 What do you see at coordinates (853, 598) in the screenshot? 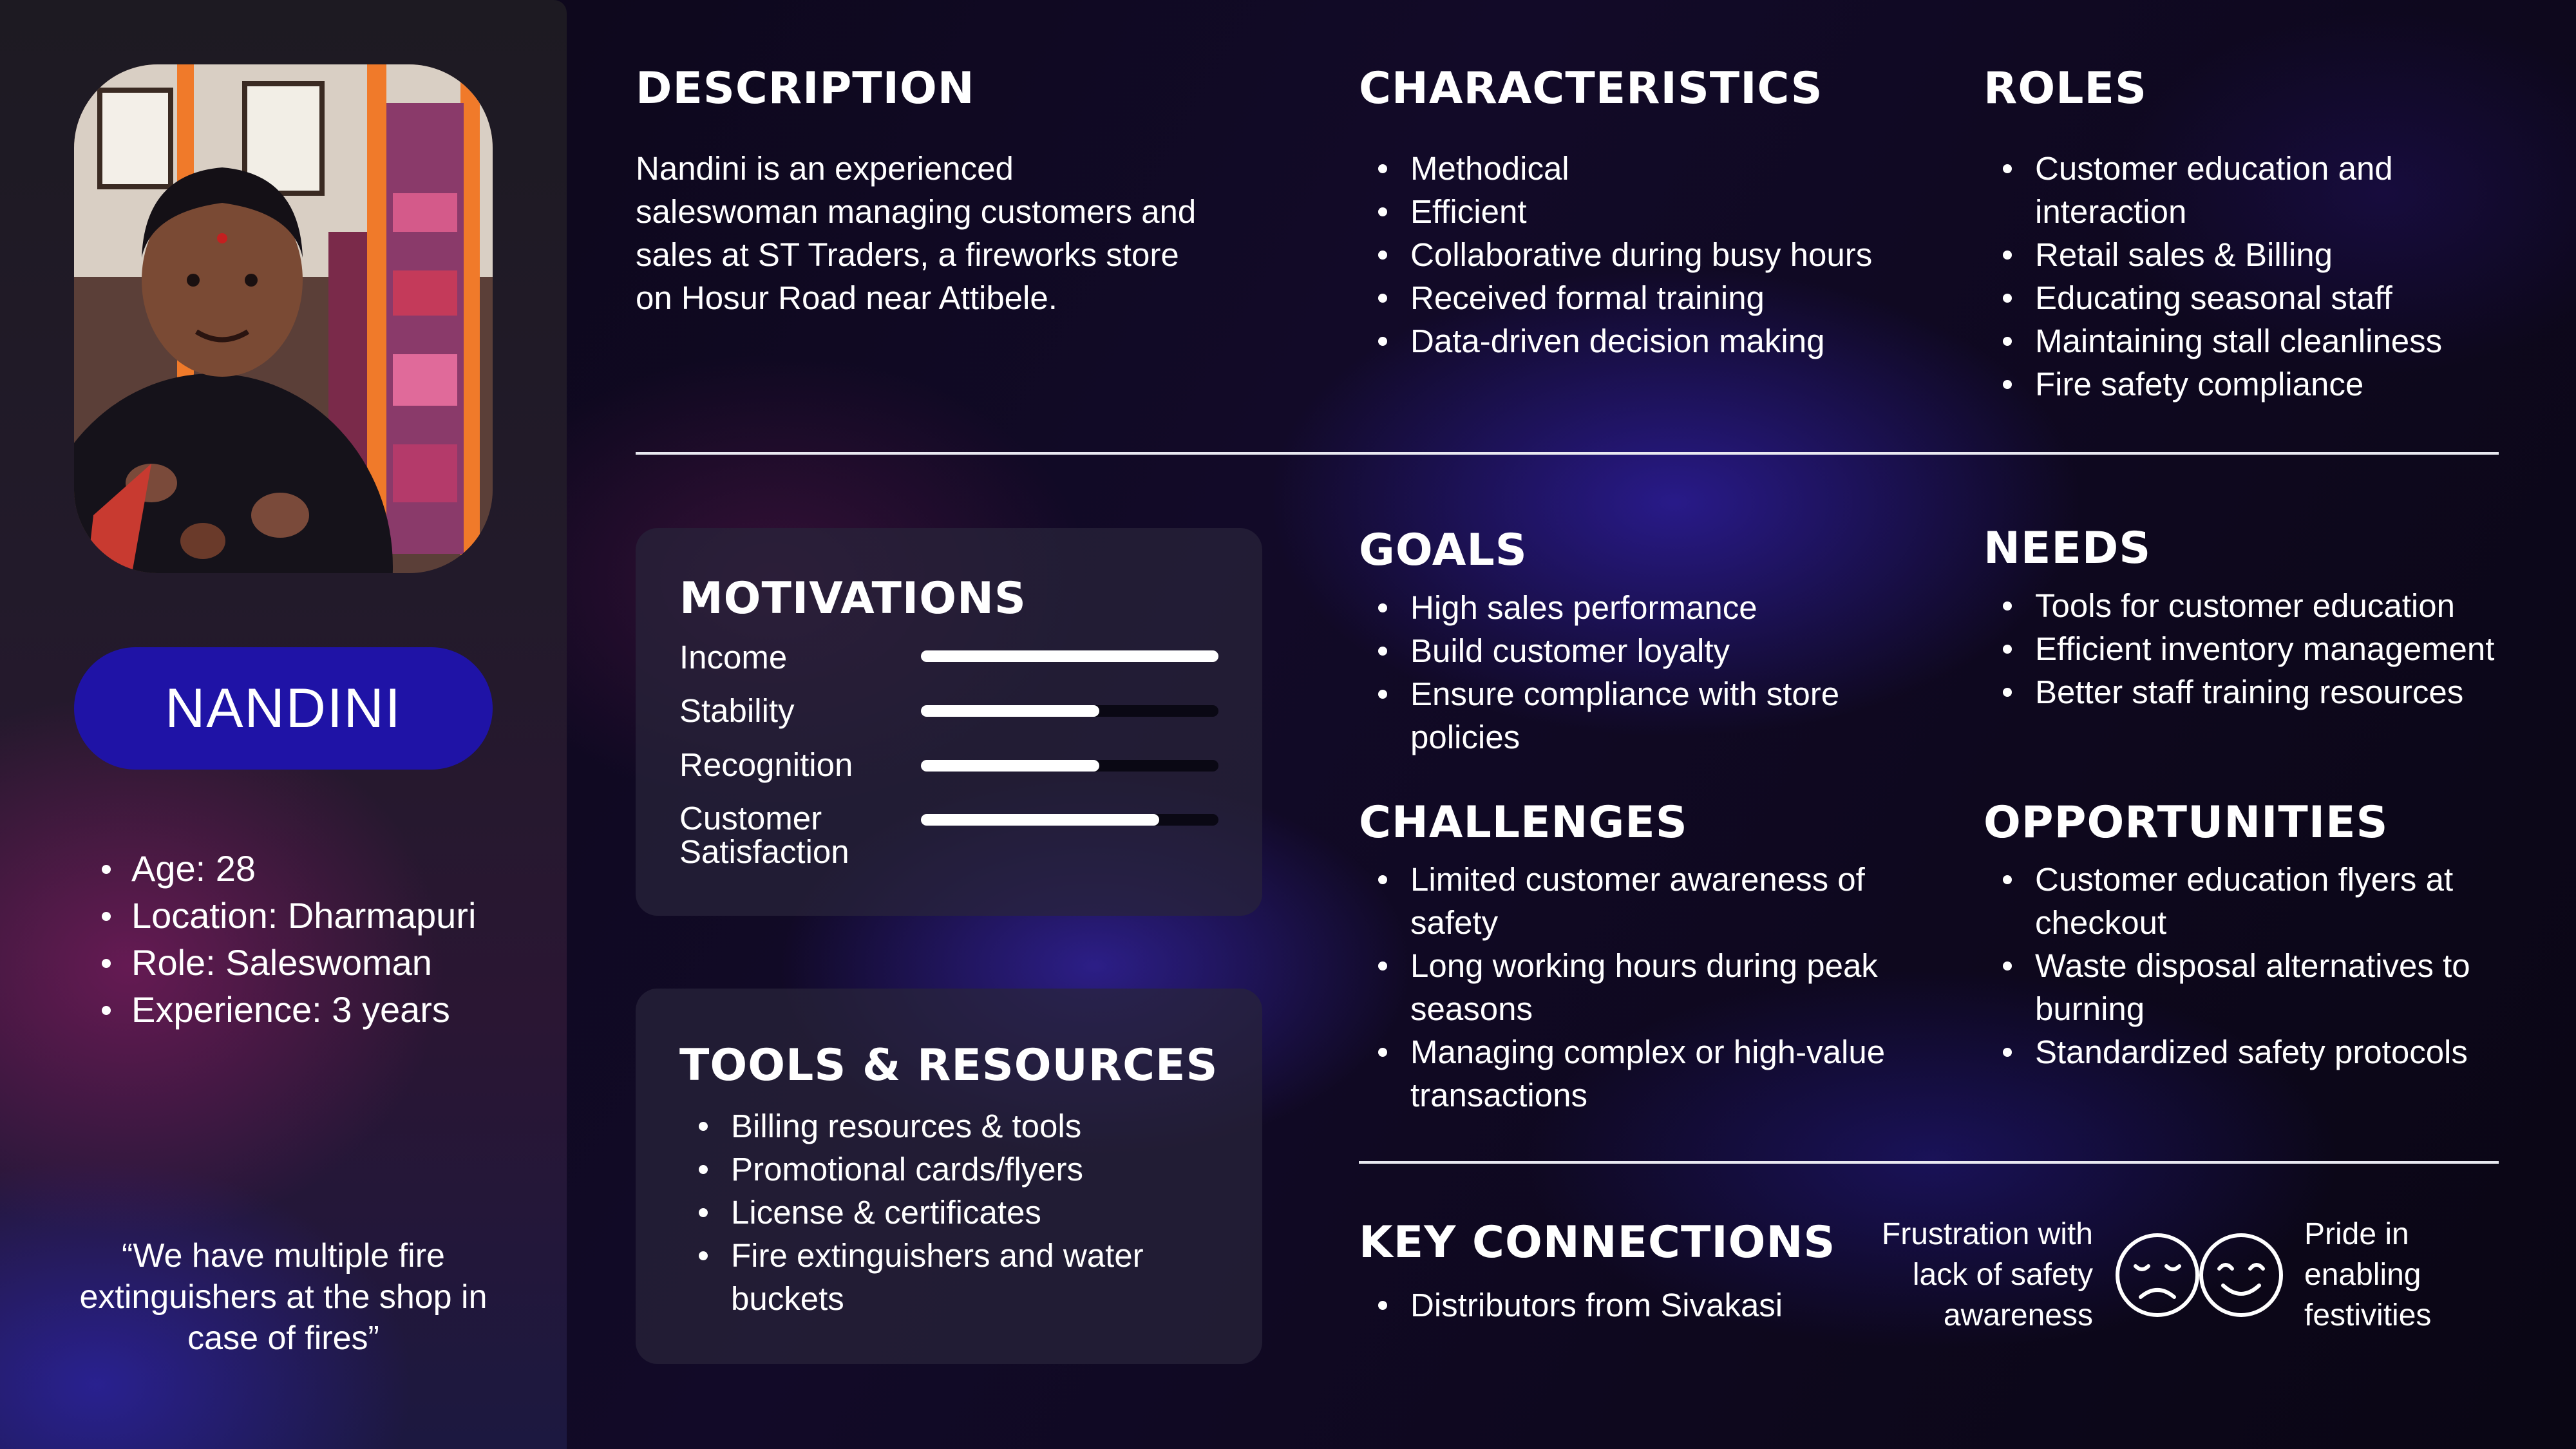
I see `motivations-heading: MOTIVATIONS` at bounding box center [853, 598].